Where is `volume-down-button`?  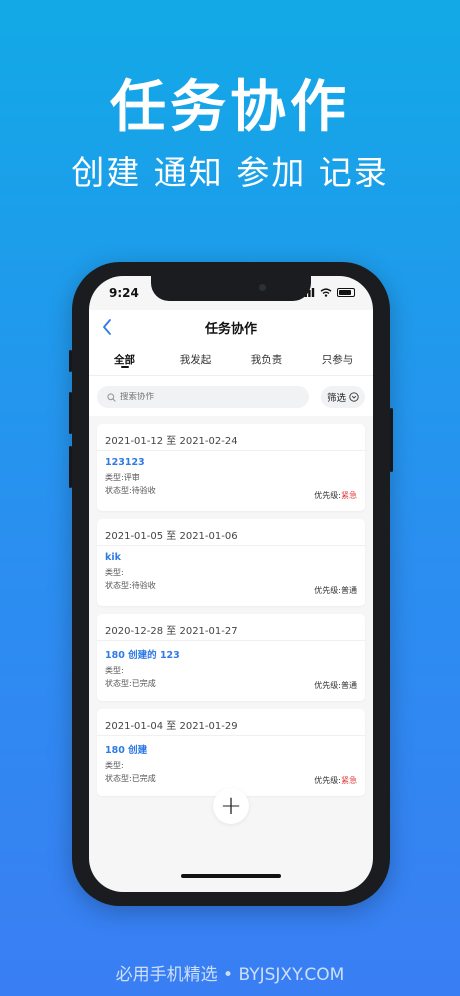
volume-down-button is located at coordinates (70, 467).